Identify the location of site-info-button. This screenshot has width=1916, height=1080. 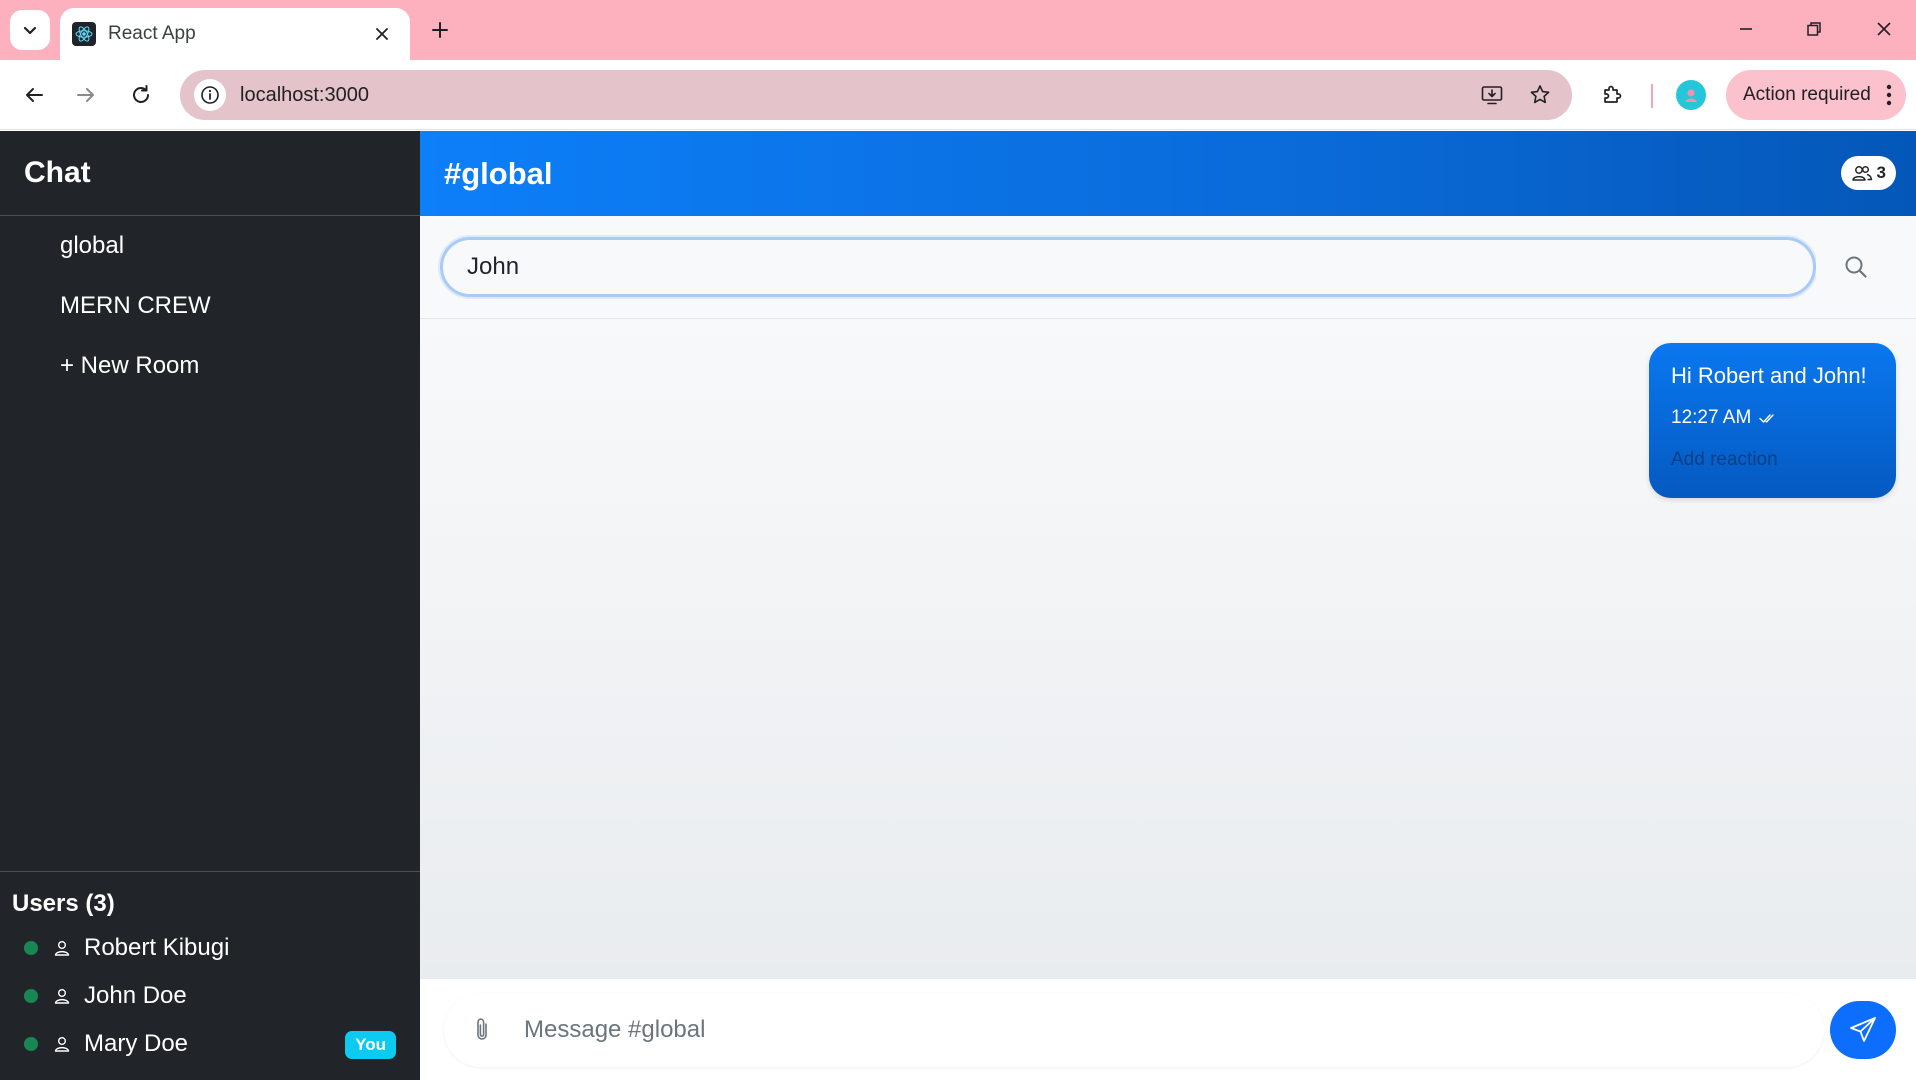
(210, 95).